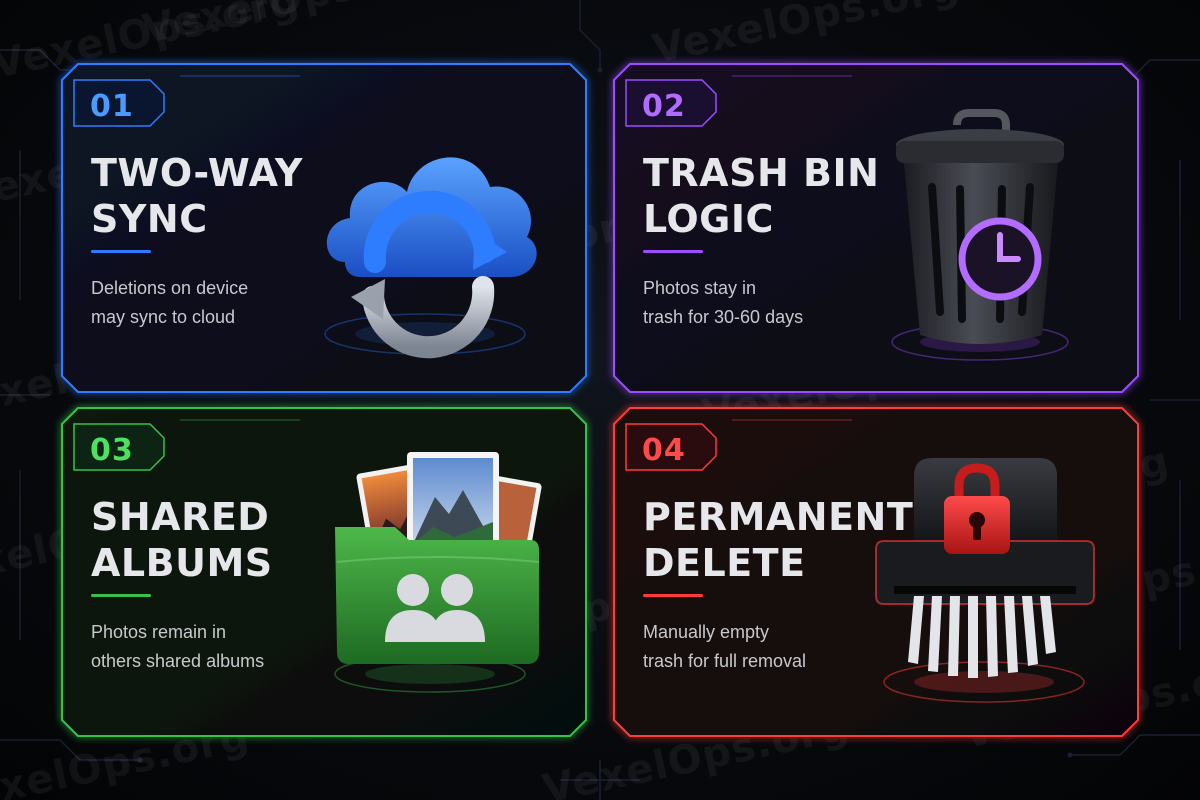 This screenshot has width=1200, height=800. I want to click on card-title: TRASH BIN LOGIC, so click(761, 196).